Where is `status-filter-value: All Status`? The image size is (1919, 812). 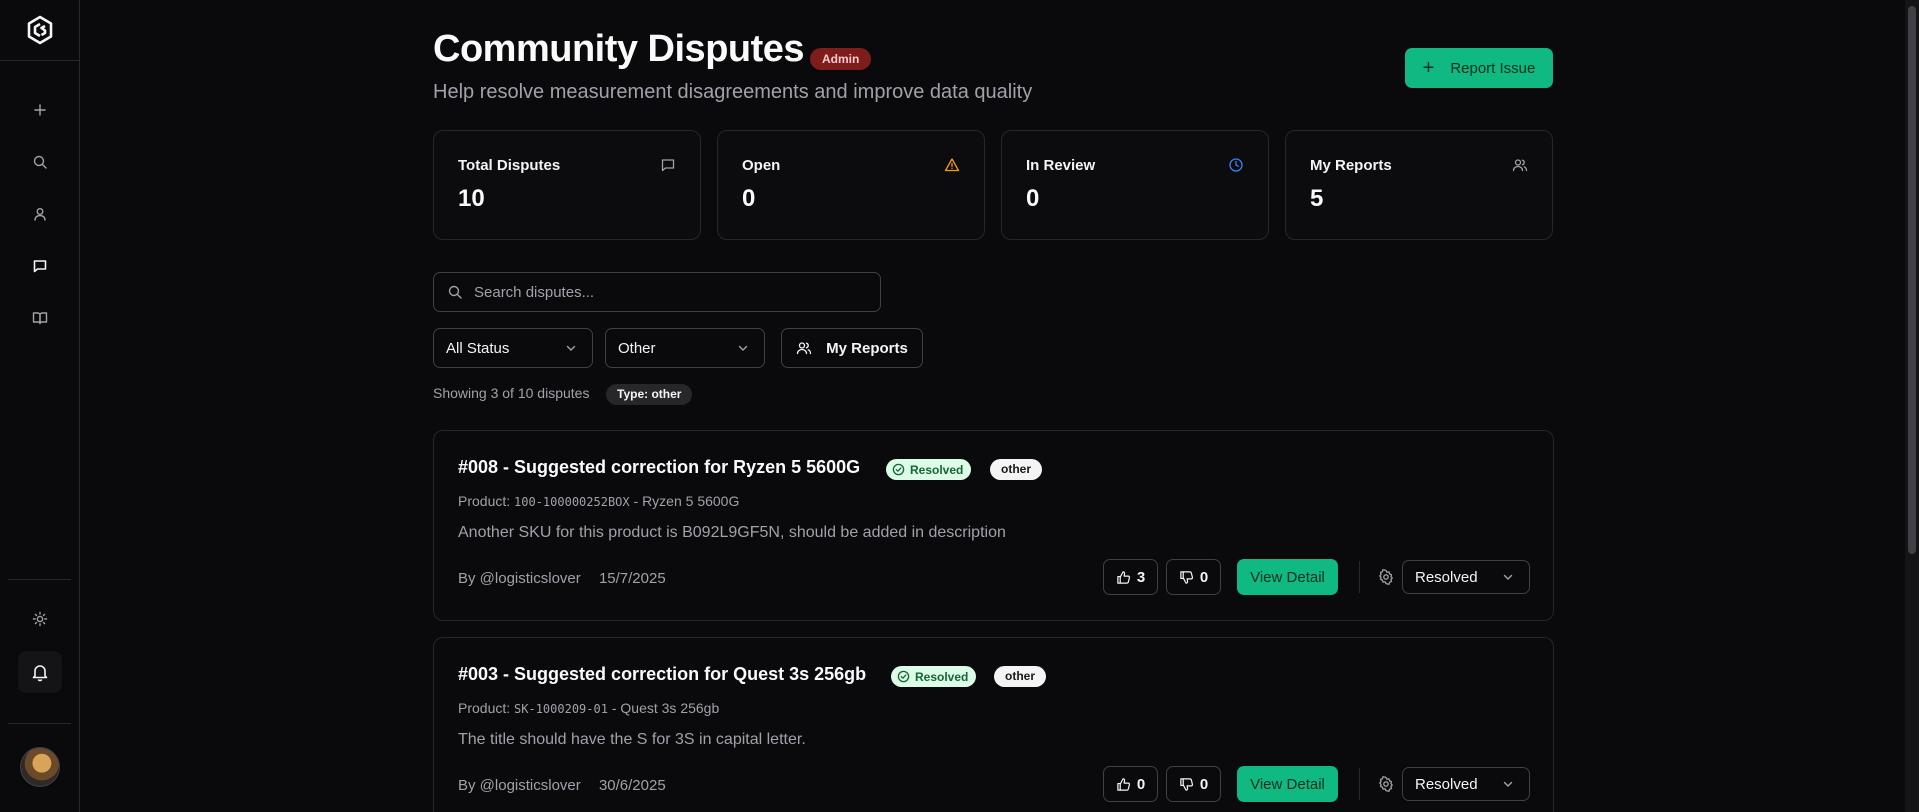
status-filter-value: All Status is located at coordinates (478, 348).